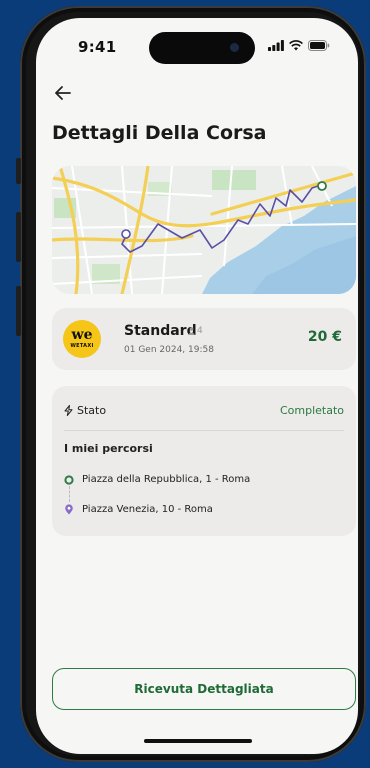 The image size is (370, 768). Describe the element at coordinates (296, 45) in the screenshot. I see `wifi-icon` at that location.